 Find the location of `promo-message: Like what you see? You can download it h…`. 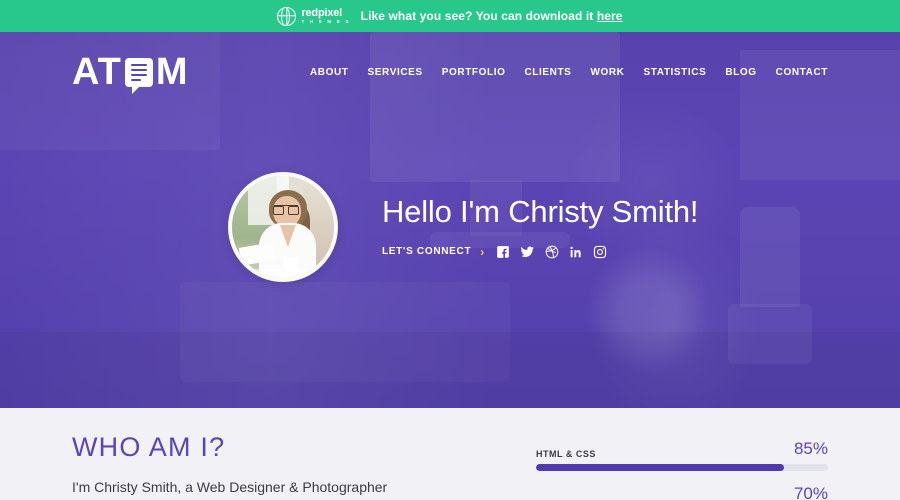

promo-message: Like what you see? You can download it h… is located at coordinates (492, 16).